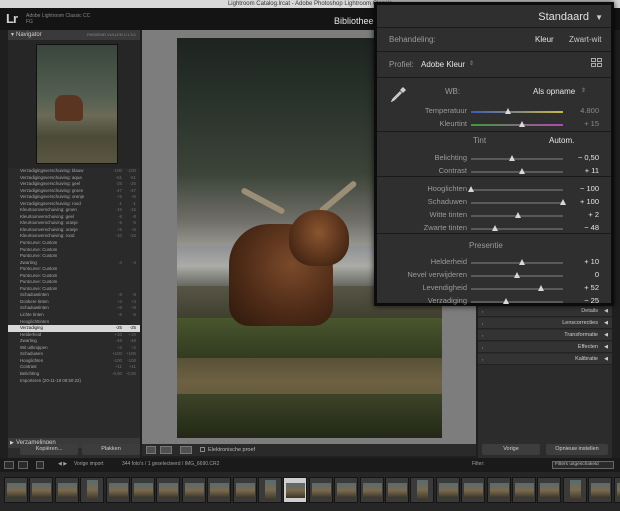 The width and height of the screenshot is (620, 511). I want to click on slider-dehaze: Nevel verwijderen 0, so click(494, 275).